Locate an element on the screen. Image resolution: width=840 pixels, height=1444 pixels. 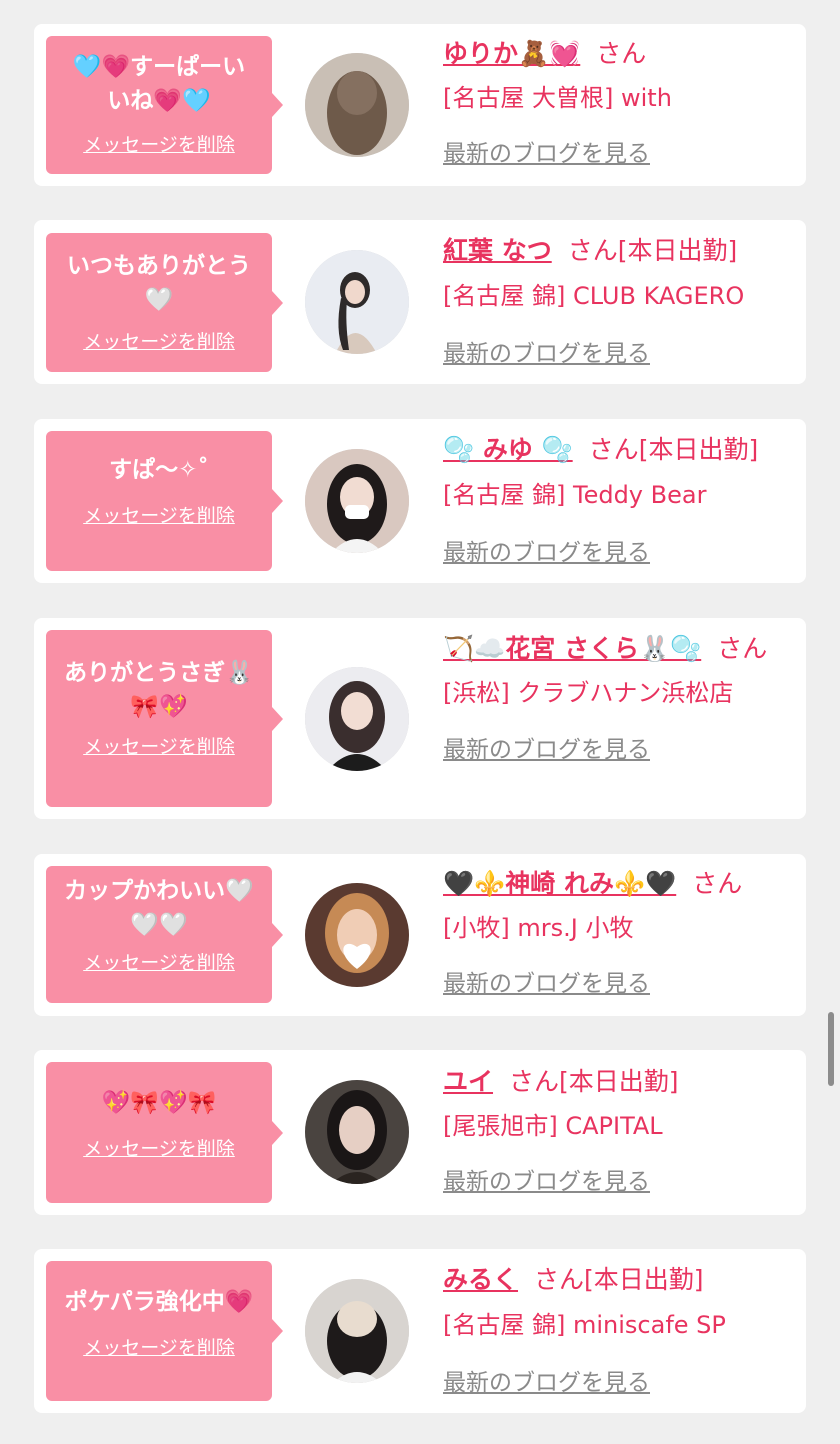
message-bubble: すぱ〜✧˚ メッセージを削除 is located at coordinates (164, 501).